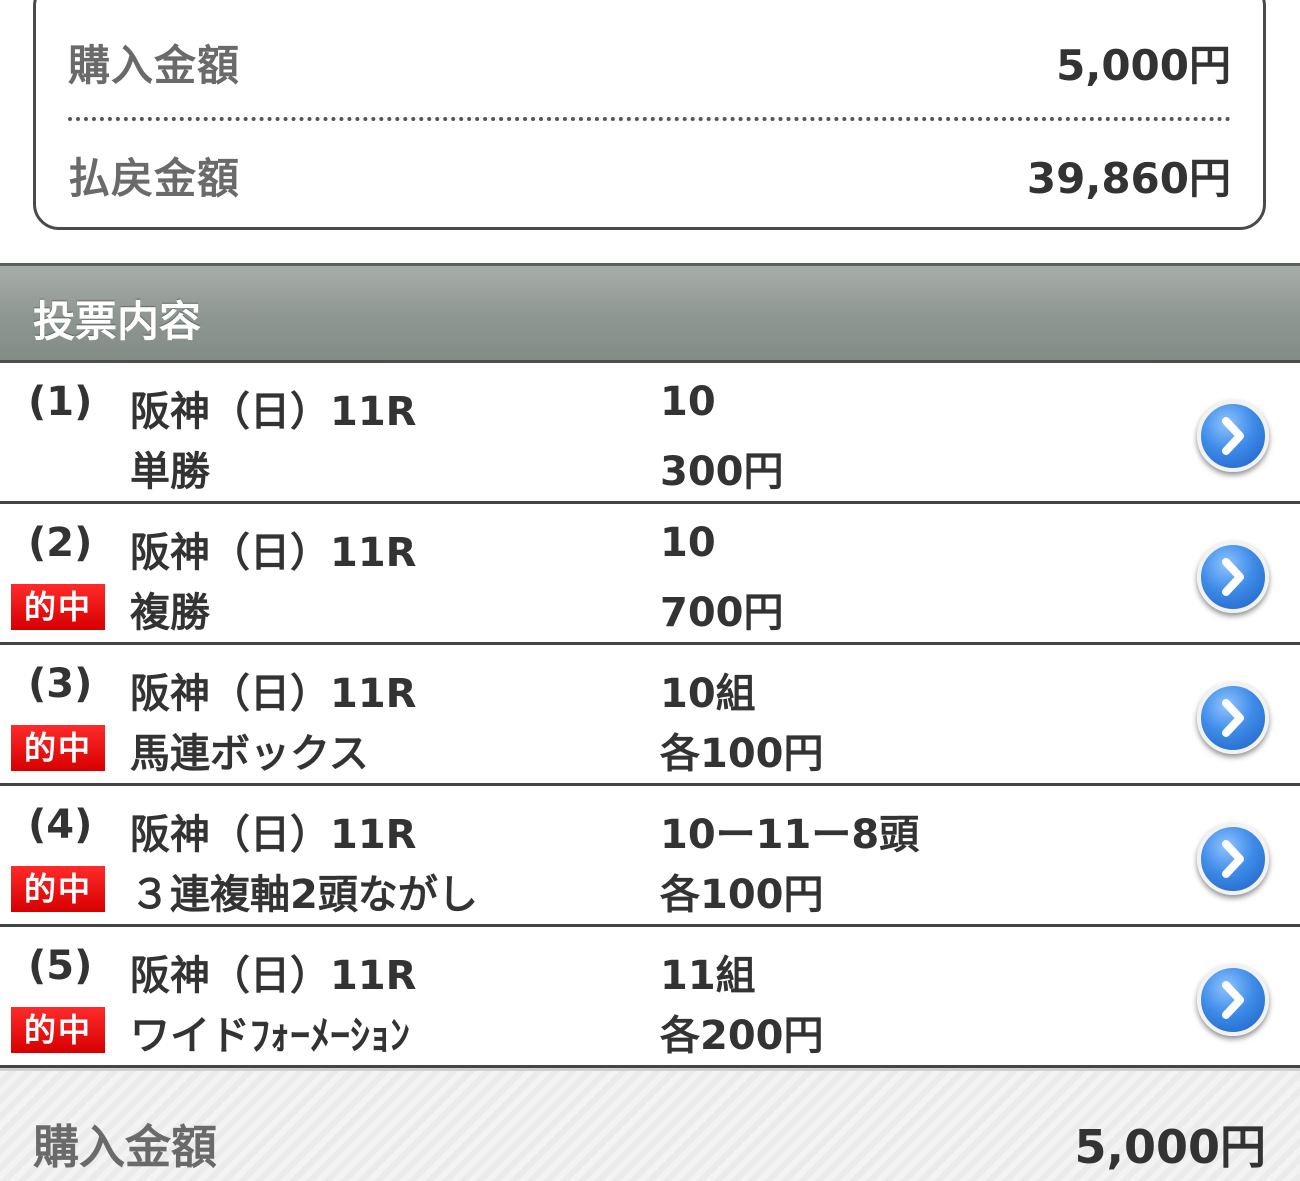 The image size is (1300, 1181). I want to click on bet-type: 単勝, so click(170, 472).